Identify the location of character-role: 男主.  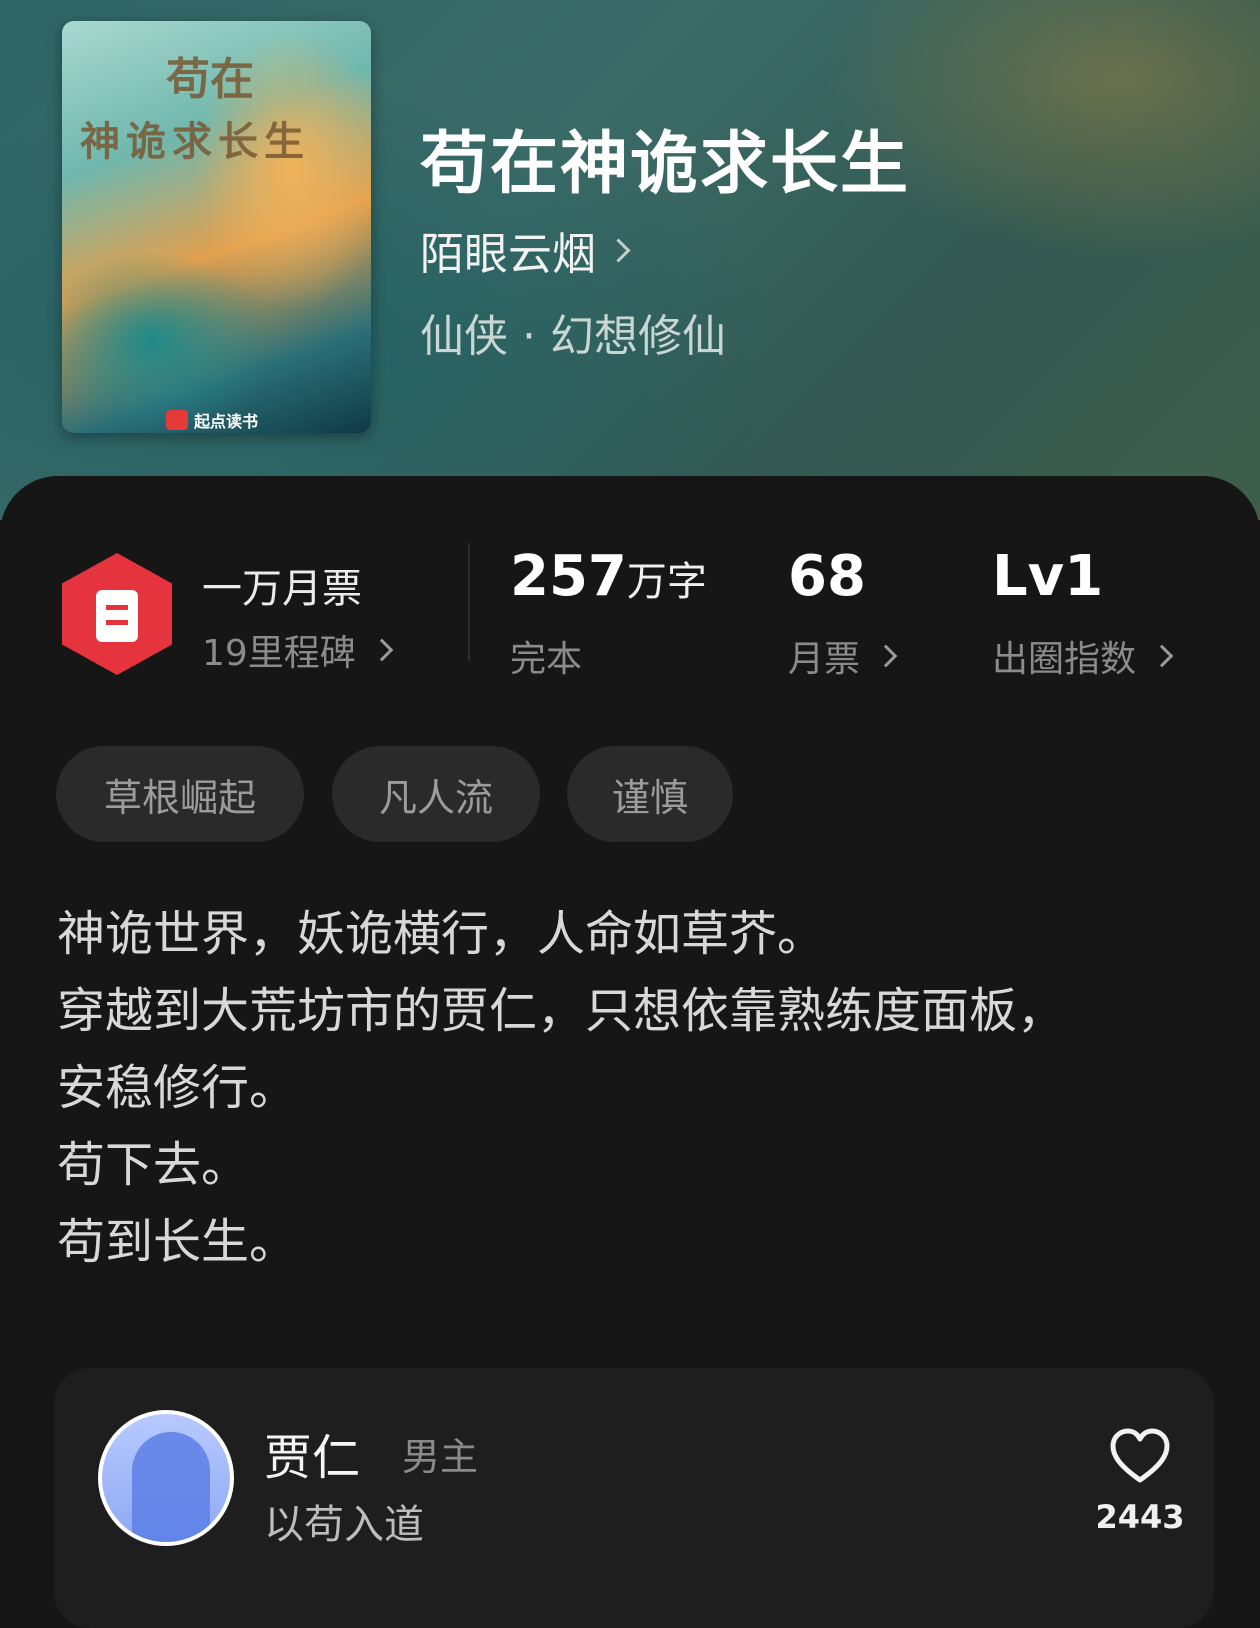
(440, 1457).